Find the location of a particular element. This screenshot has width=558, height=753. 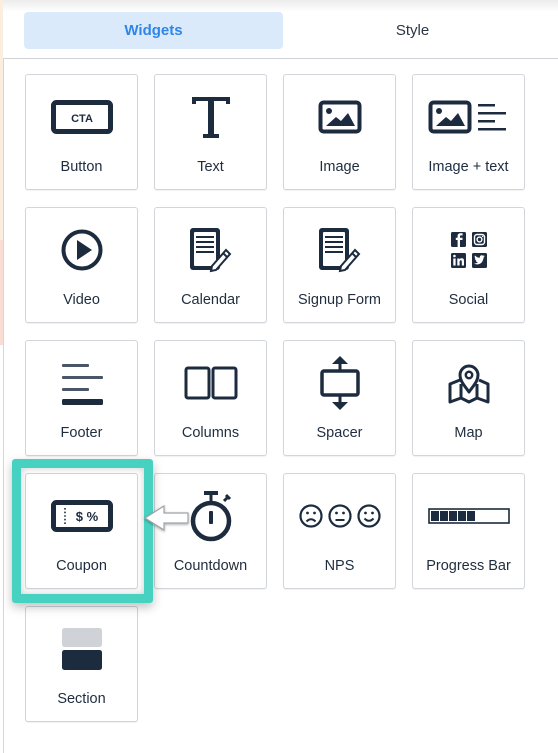

widget-button: CTA Button is located at coordinates (81, 132).